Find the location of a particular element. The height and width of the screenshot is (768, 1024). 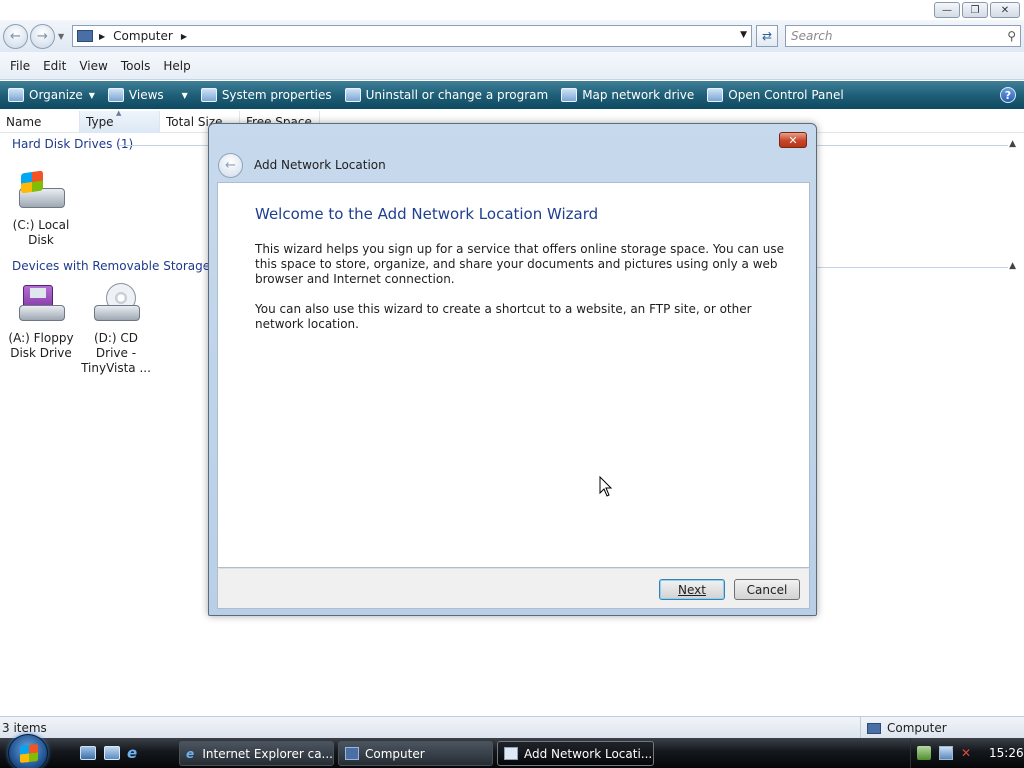

menu-edit: Edit is located at coordinates (54, 66).